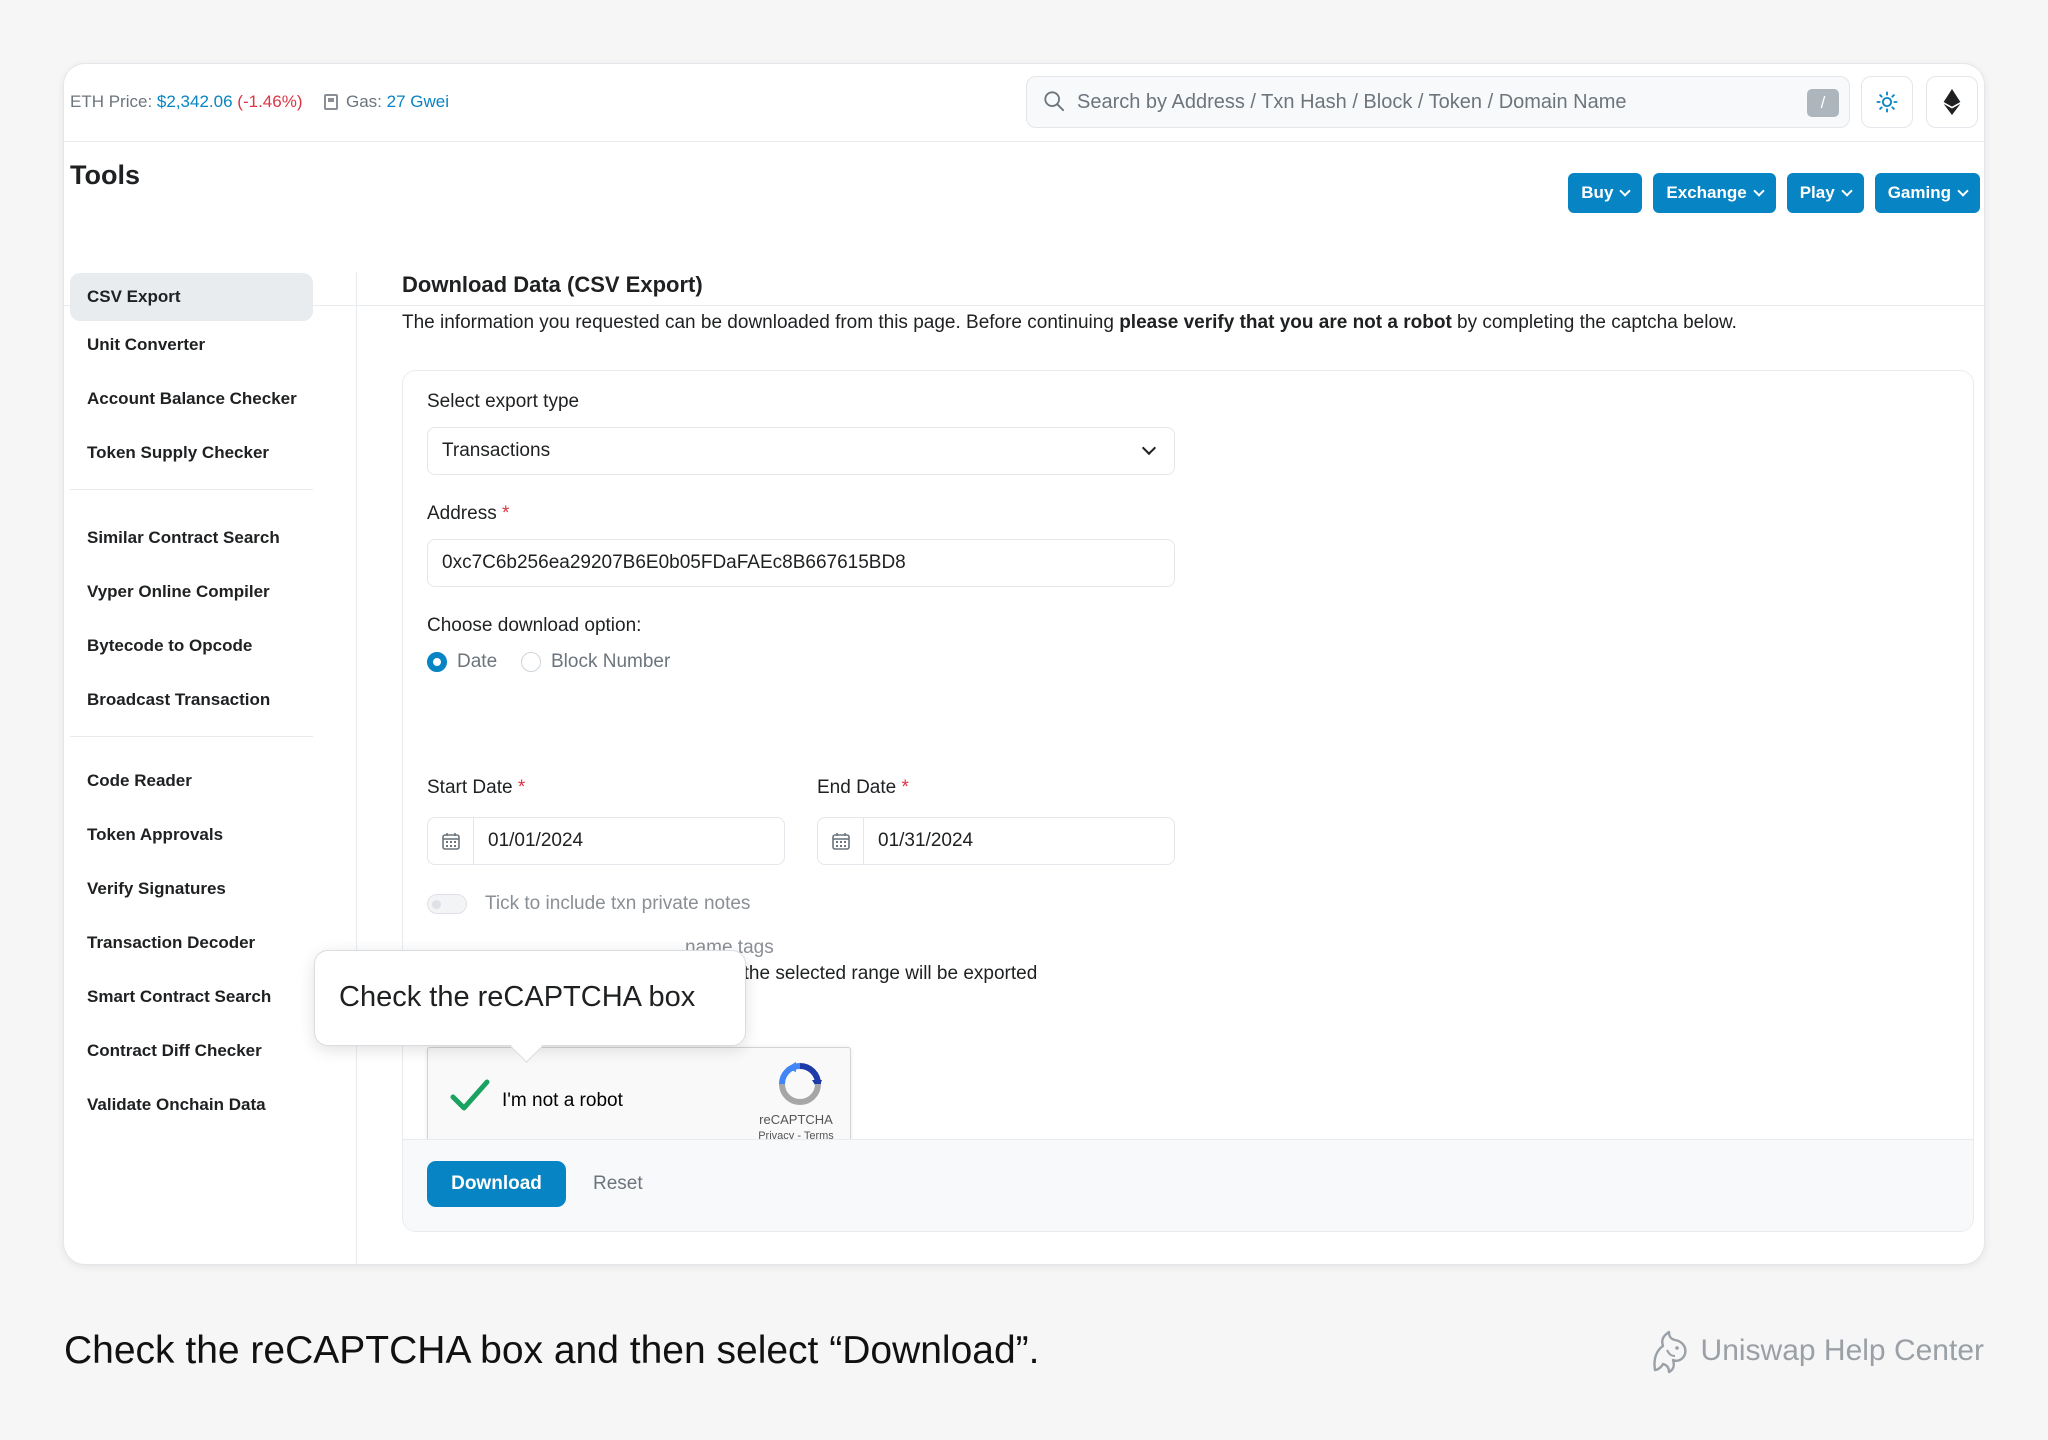 This screenshot has height=1440, width=2048. Describe the element at coordinates (618, 903) in the screenshot. I see `private-notes-label: Tick to include txn private notes` at that location.